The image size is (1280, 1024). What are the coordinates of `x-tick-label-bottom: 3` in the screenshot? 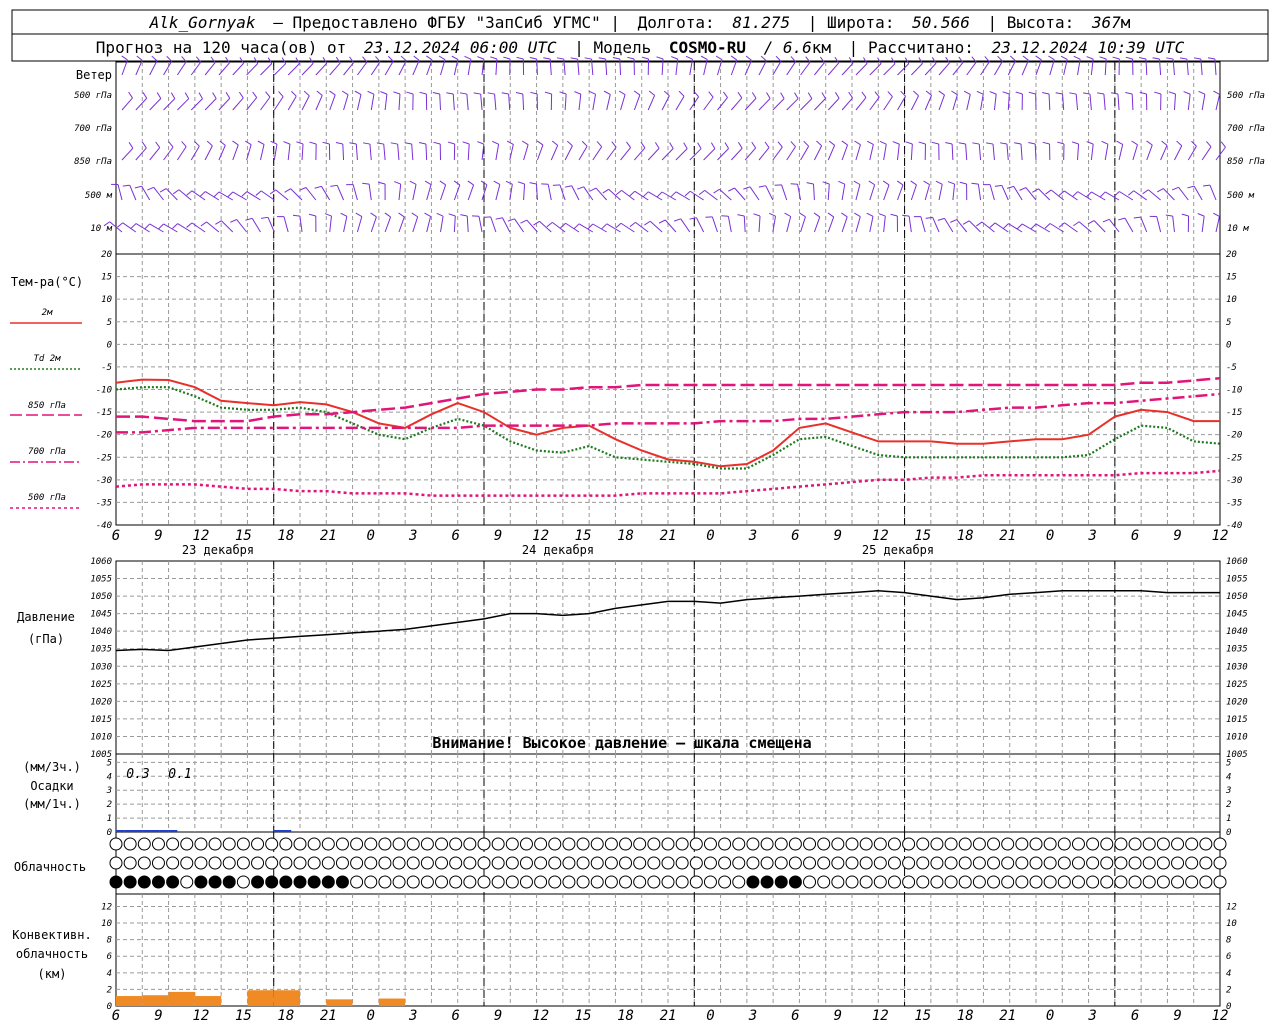 It's located at (752, 1016).